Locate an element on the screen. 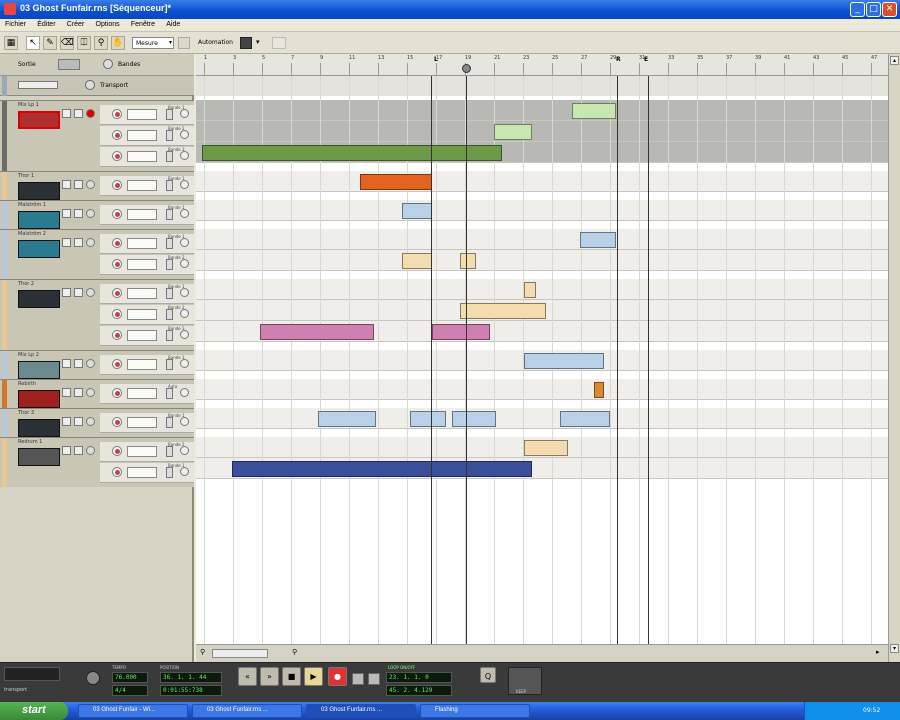 The width and height of the screenshot is (900, 720). menu-editer: Éditer is located at coordinates (45, 23).